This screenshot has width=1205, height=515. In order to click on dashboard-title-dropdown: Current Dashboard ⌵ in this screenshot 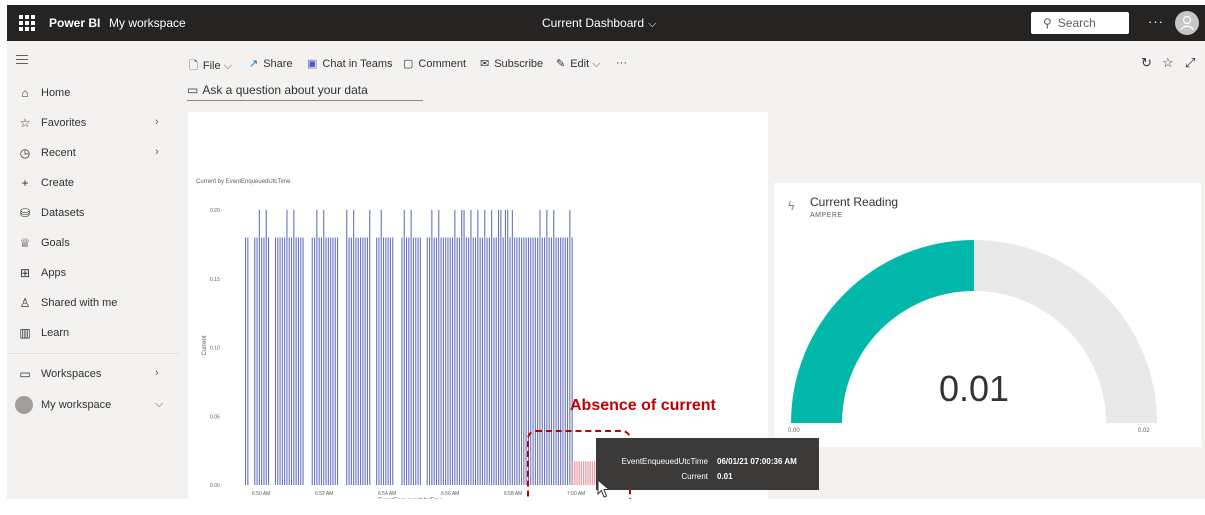, I will do `click(599, 23)`.